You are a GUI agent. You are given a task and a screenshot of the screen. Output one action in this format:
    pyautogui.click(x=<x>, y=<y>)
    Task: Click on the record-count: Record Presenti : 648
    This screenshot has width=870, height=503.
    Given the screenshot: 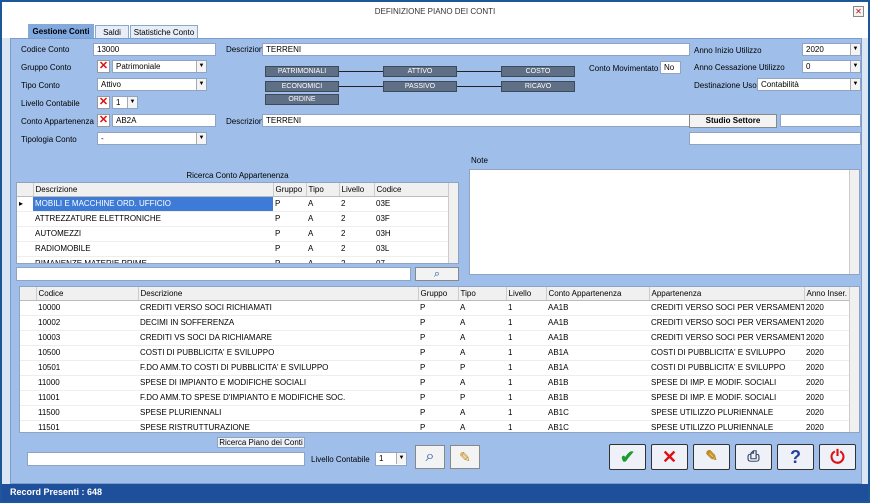 What is the action you would take?
    pyautogui.click(x=56, y=492)
    